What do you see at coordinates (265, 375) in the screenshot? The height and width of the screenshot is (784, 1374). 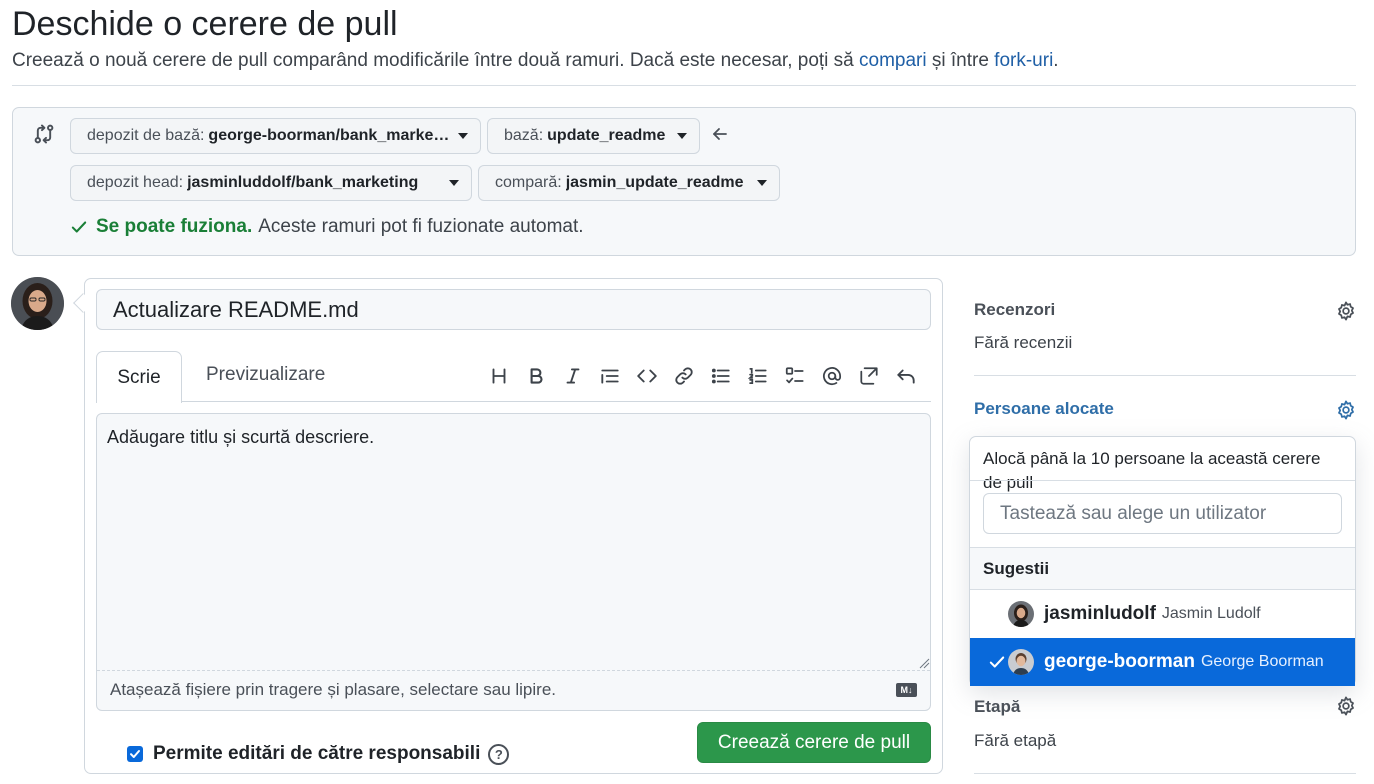 I see `tab-preview: Previzualizare` at bounding box center [265, 375].